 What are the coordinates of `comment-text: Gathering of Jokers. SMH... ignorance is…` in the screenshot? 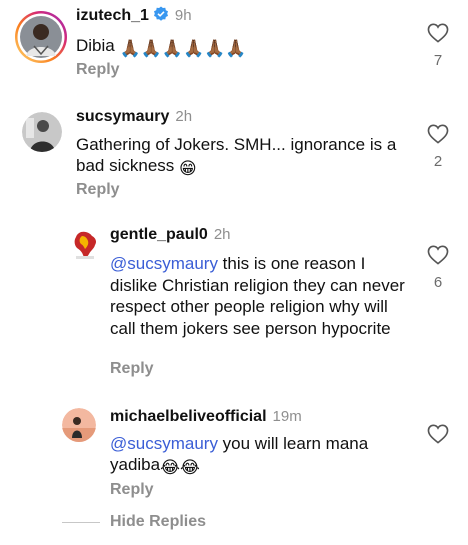 It's located at (246, 156).